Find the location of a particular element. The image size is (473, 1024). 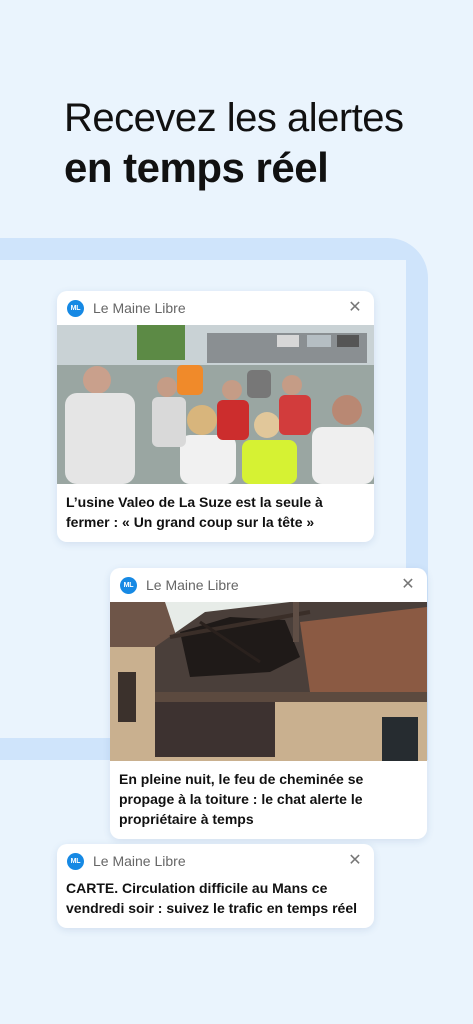

burnt-roof-photo is located at coordinates (268, 681).